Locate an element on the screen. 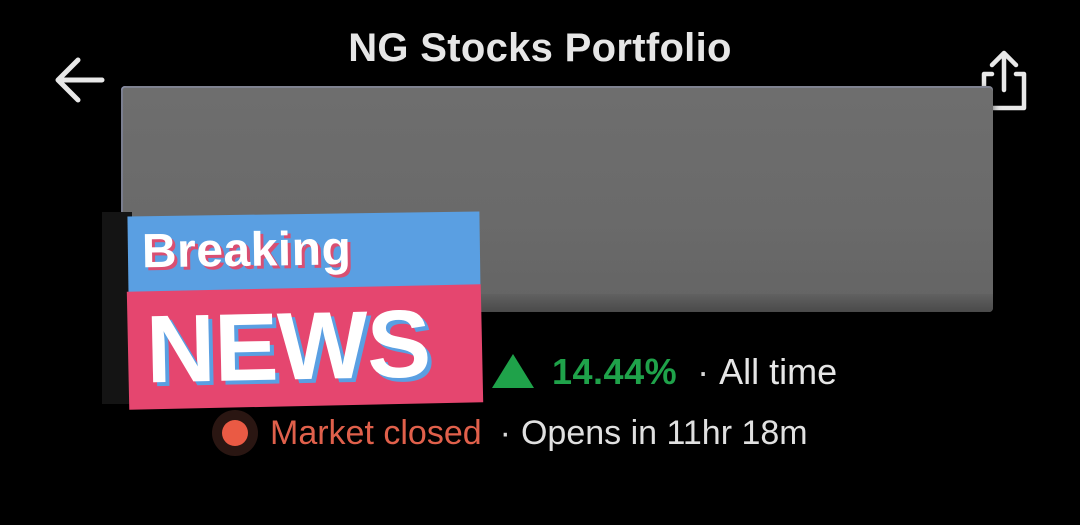  news-banner: NEWS is located at coordinates (305, 347).